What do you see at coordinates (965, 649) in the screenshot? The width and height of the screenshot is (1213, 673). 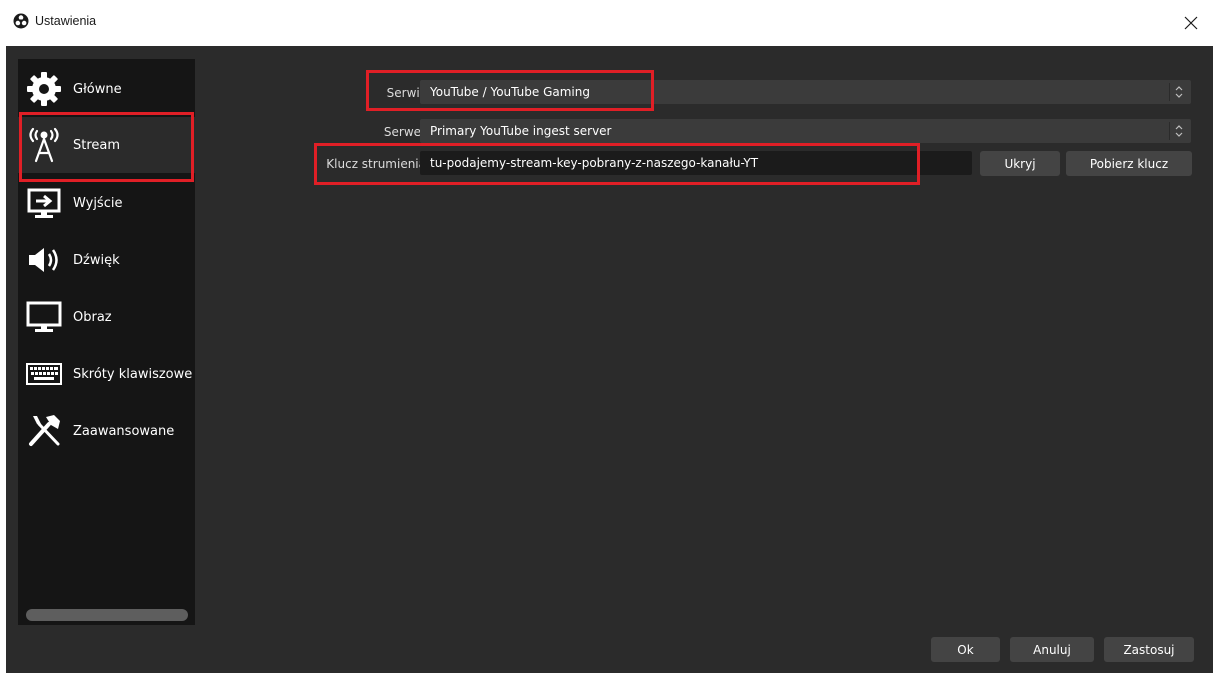 I see `ok-button: Ok` at bounding box center [965, 649].